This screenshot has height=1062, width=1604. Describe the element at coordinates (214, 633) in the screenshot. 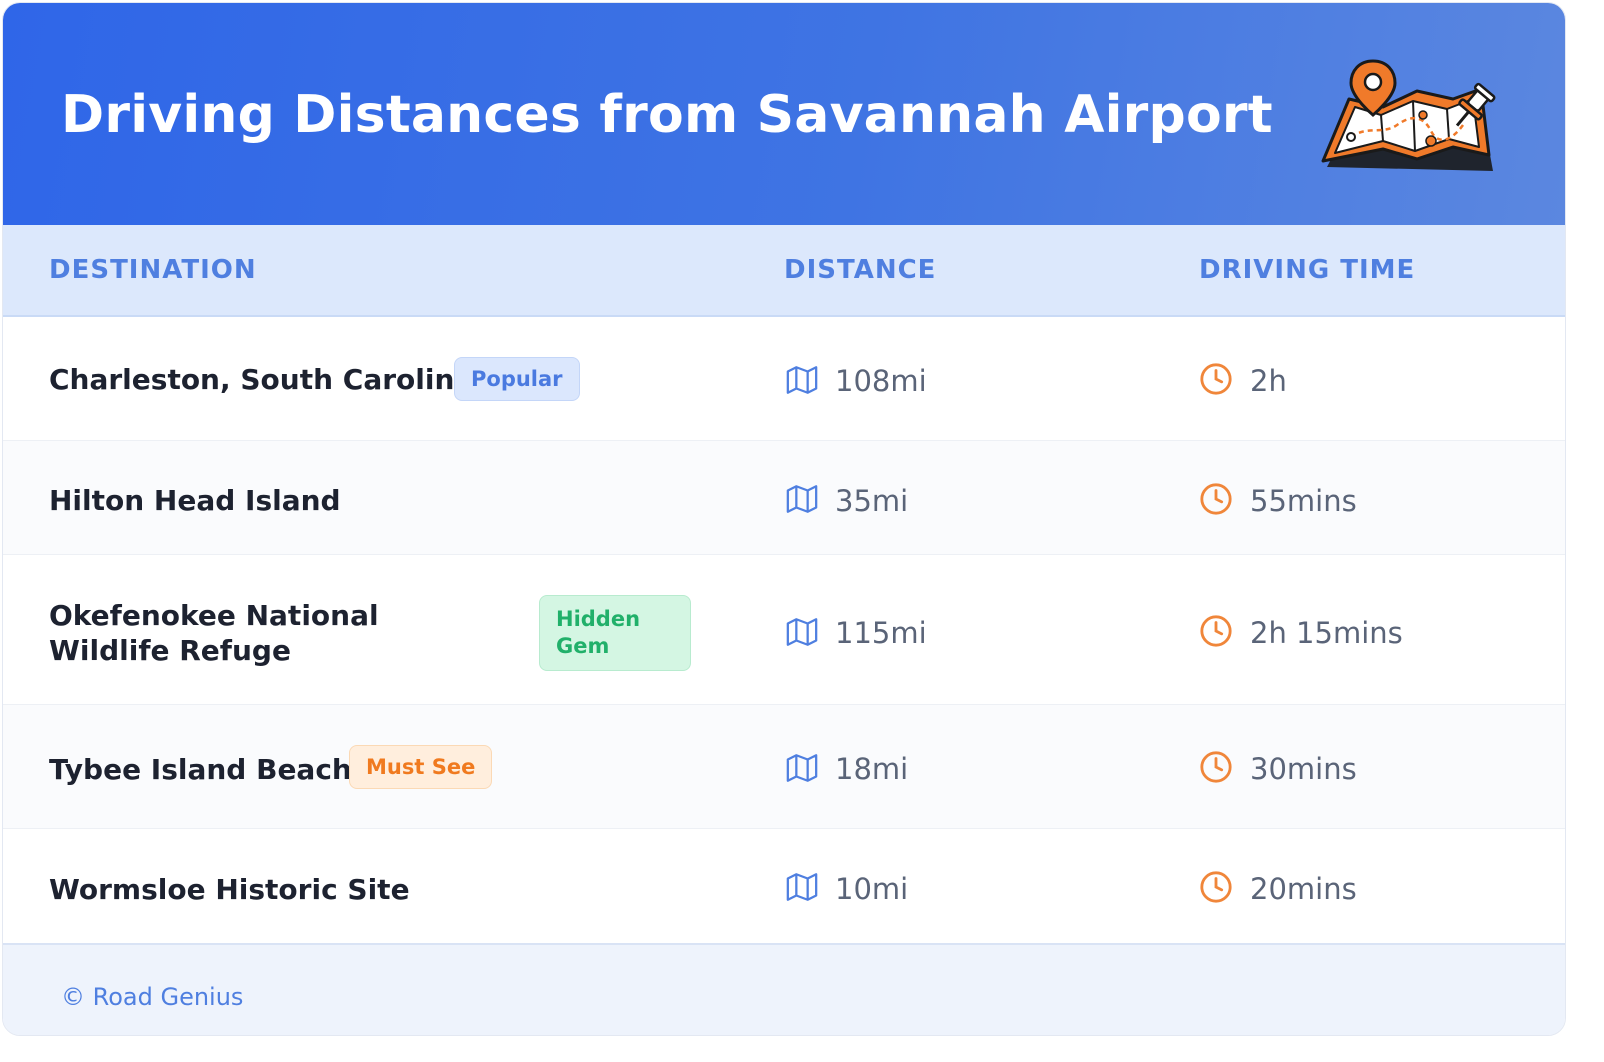

I see `destination-name: Okefenokee National Wildlife Refuge` at that location.